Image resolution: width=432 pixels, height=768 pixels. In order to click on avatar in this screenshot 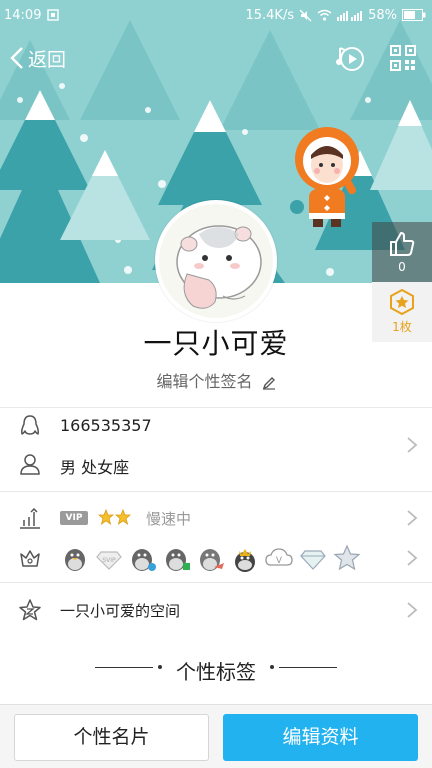, I will do `click(216, 261)`.